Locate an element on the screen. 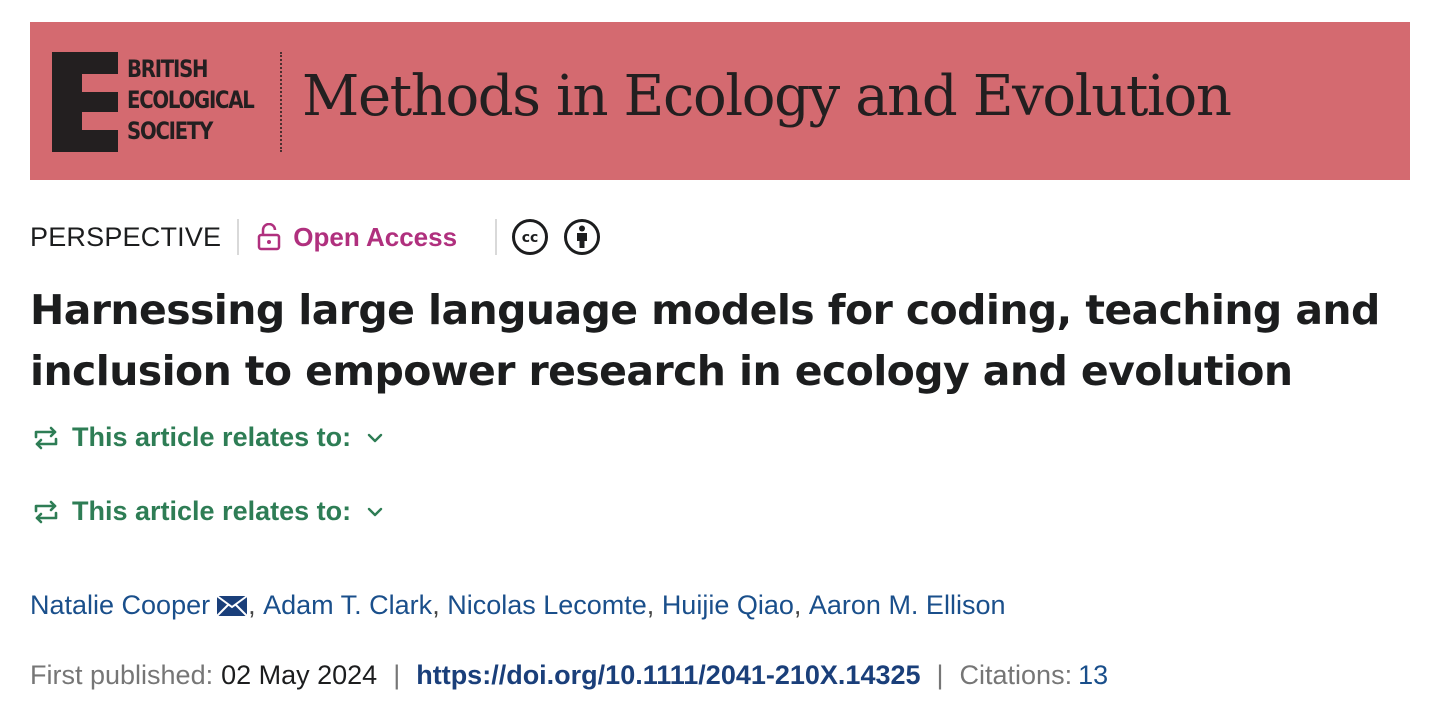 This screenshot has height=712, width=1432. author-link: Nicolas Lecomte is located at coordinates (547, 605).